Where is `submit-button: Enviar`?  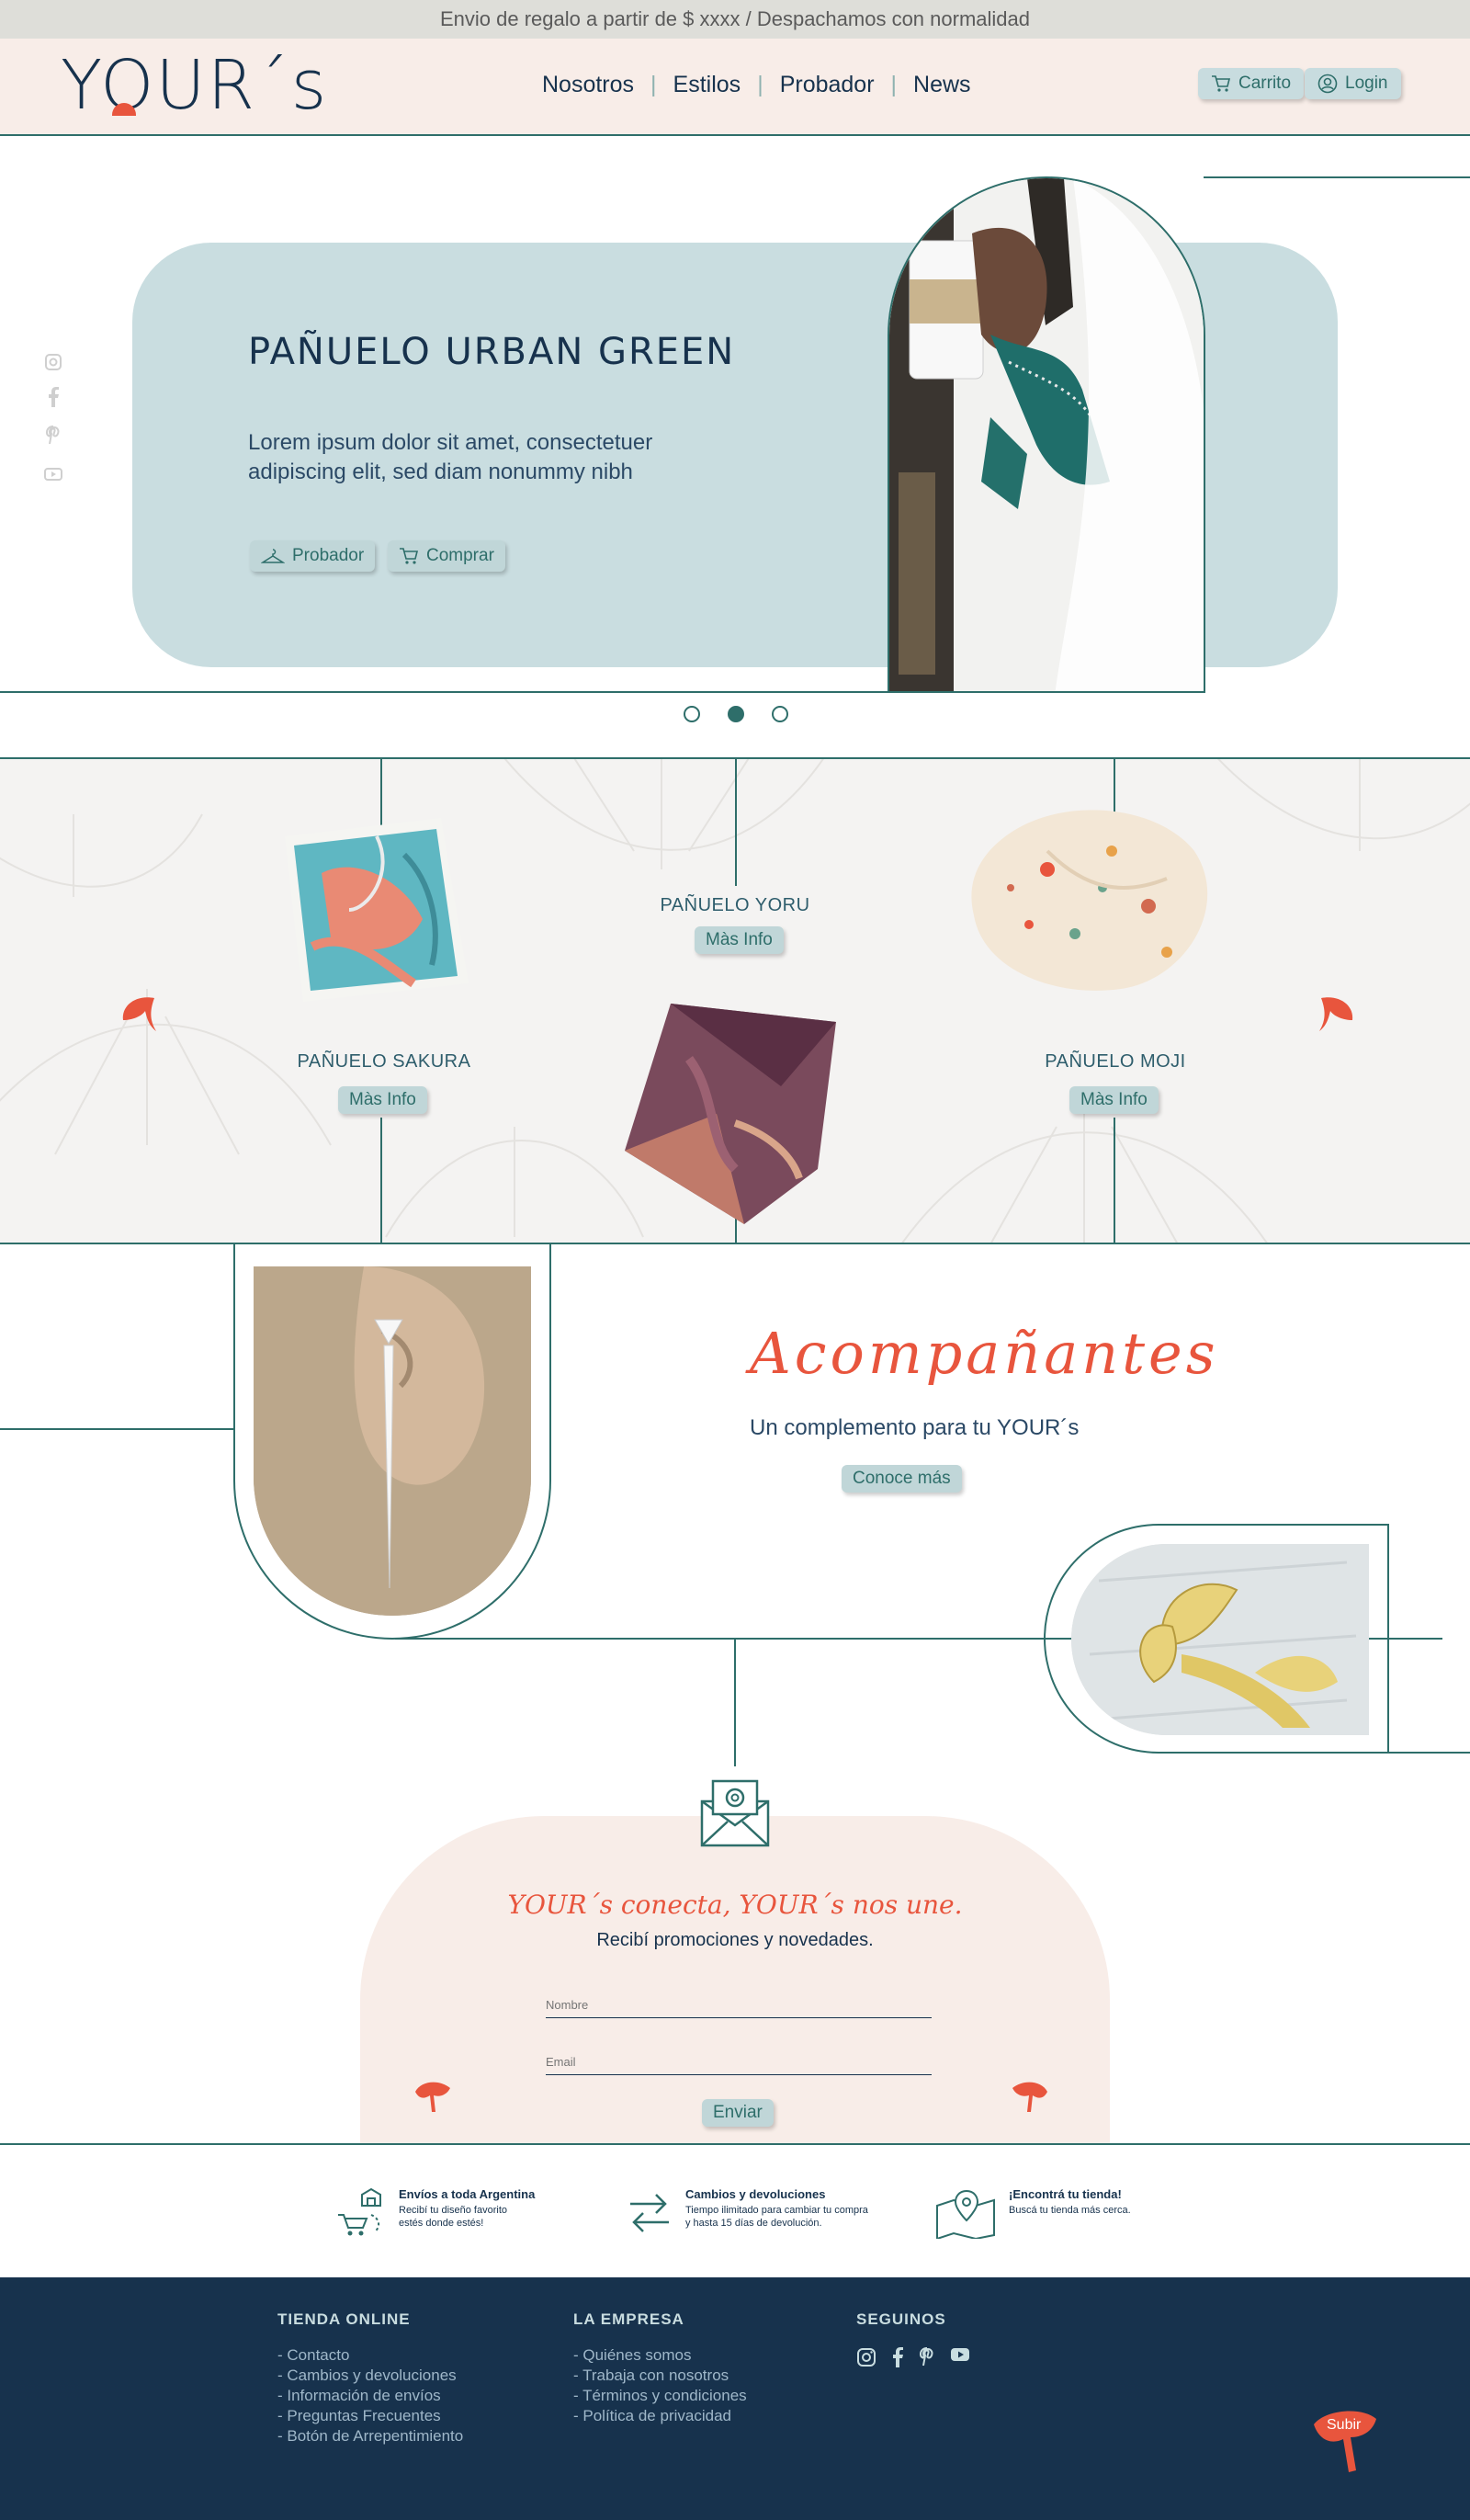 submit-button: Enviar is located at coordinates (738, 2113).